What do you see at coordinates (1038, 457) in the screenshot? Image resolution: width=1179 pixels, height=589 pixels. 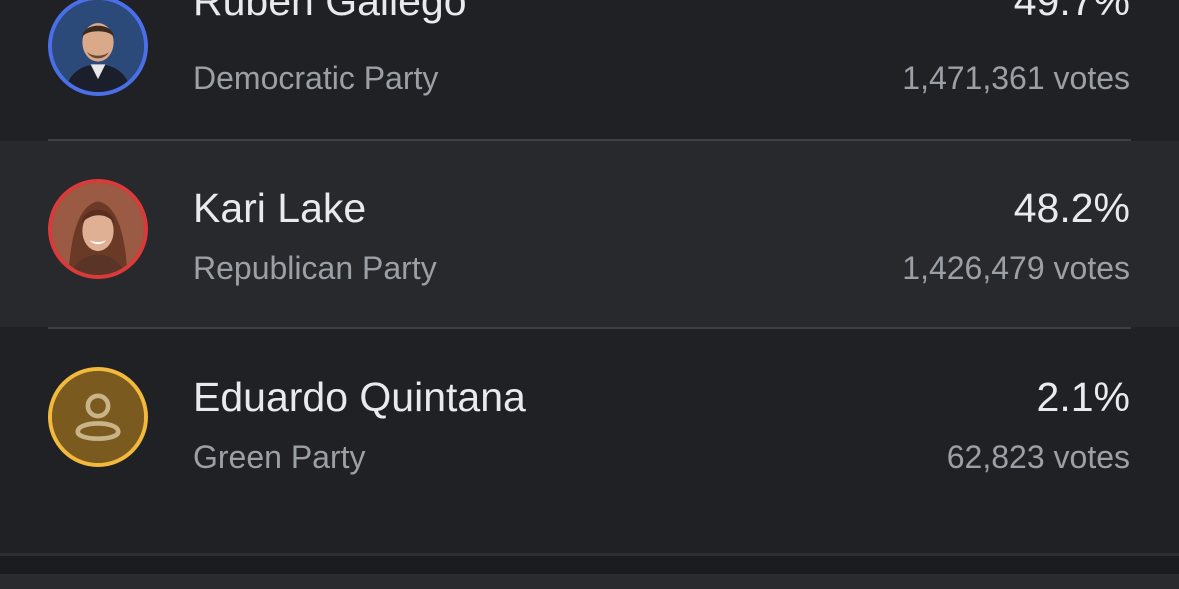 I see `candidate-votes: 62,823 votes` at bounding box center [1038, 457].